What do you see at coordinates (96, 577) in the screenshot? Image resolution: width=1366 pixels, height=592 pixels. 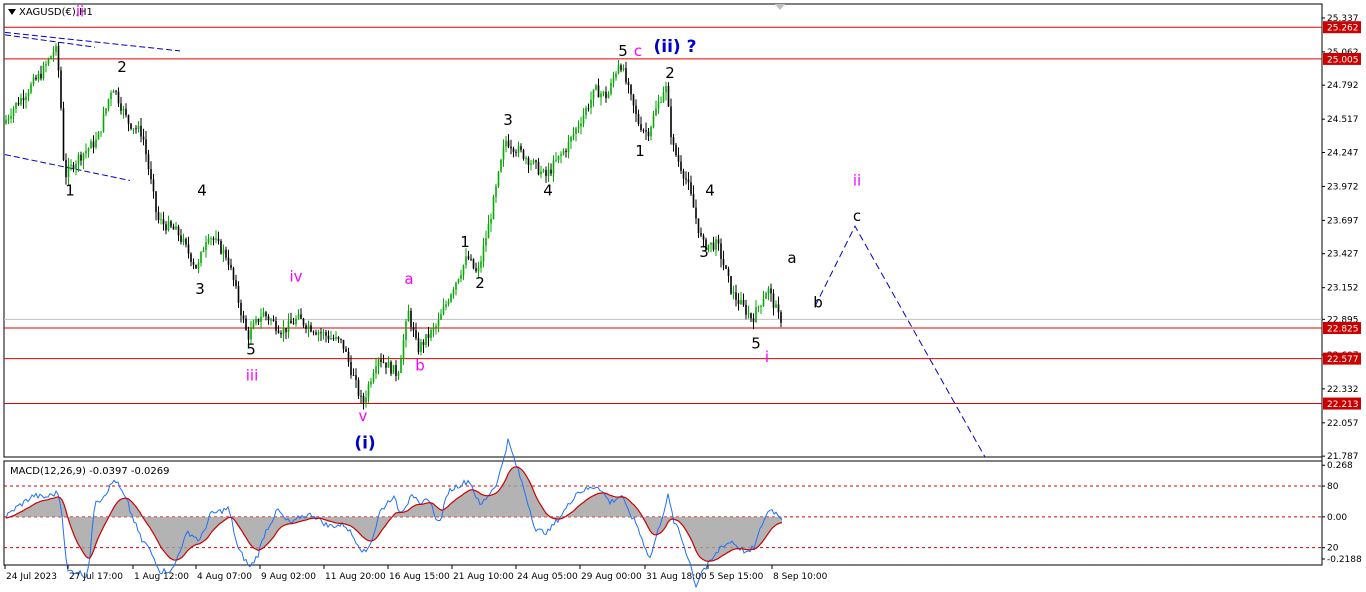 I see `time-tick-label: 27 Jul 17:00` at bounding box center [96, 577].